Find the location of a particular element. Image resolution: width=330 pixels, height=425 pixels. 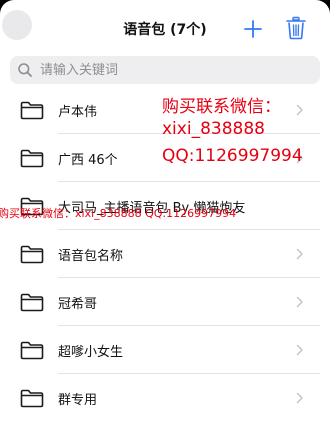

list-item: 大司马_主播语音包 By 懒猫炮友 is located at coordinates (165, 206).